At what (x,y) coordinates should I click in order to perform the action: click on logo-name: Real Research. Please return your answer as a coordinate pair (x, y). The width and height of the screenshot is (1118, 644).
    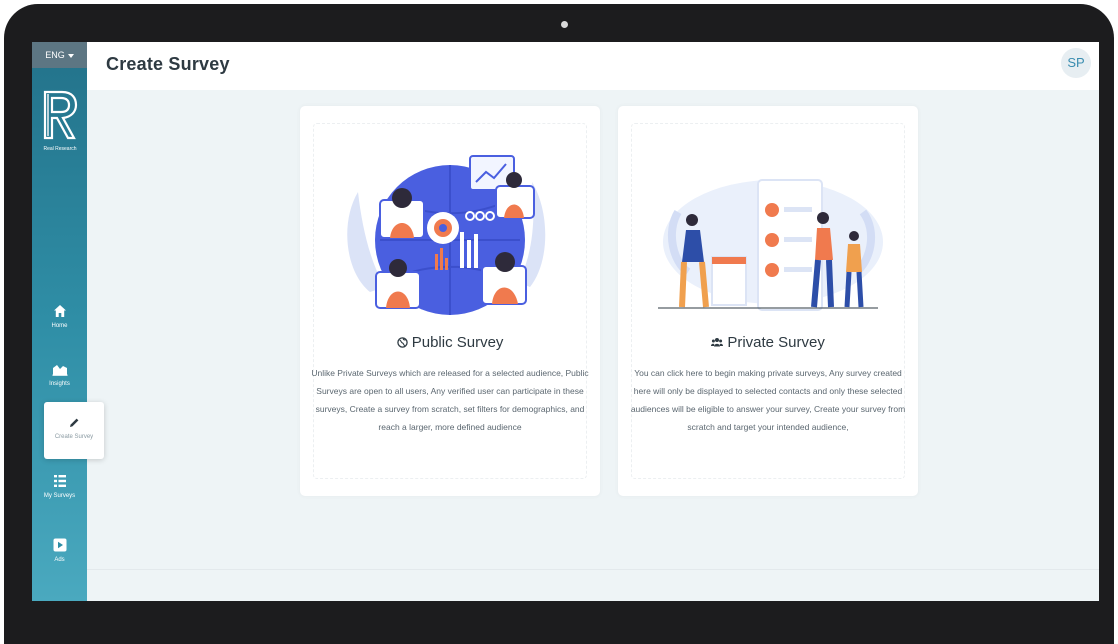
    Looking at the image, I should click on (60, 149).